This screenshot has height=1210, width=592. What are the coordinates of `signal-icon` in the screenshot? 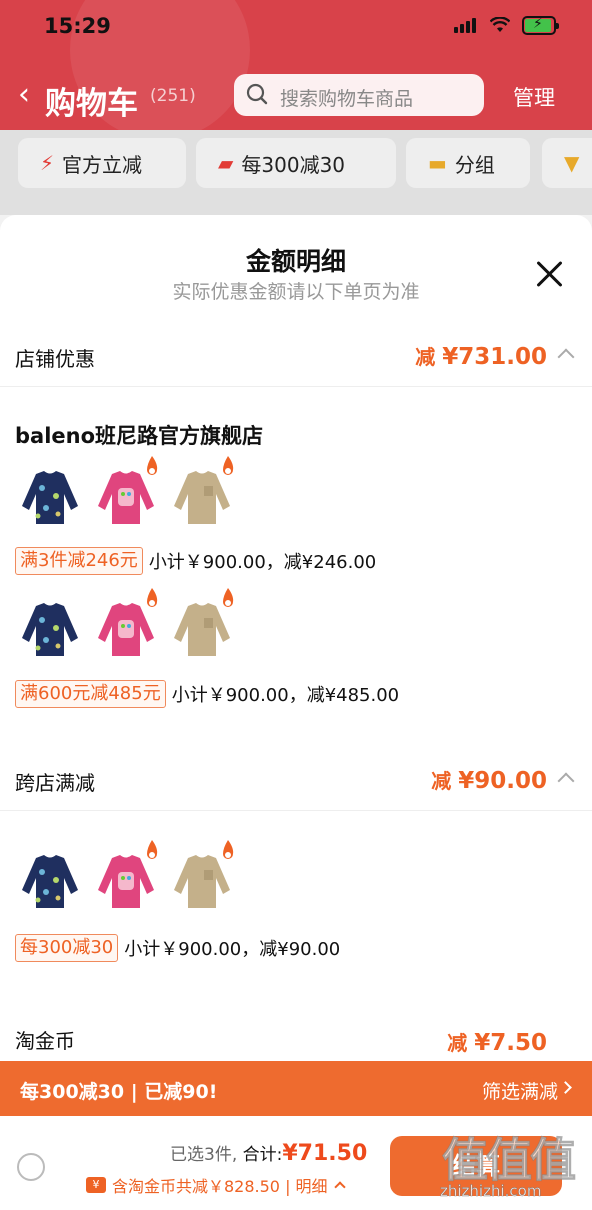 It's located at (465, 25).